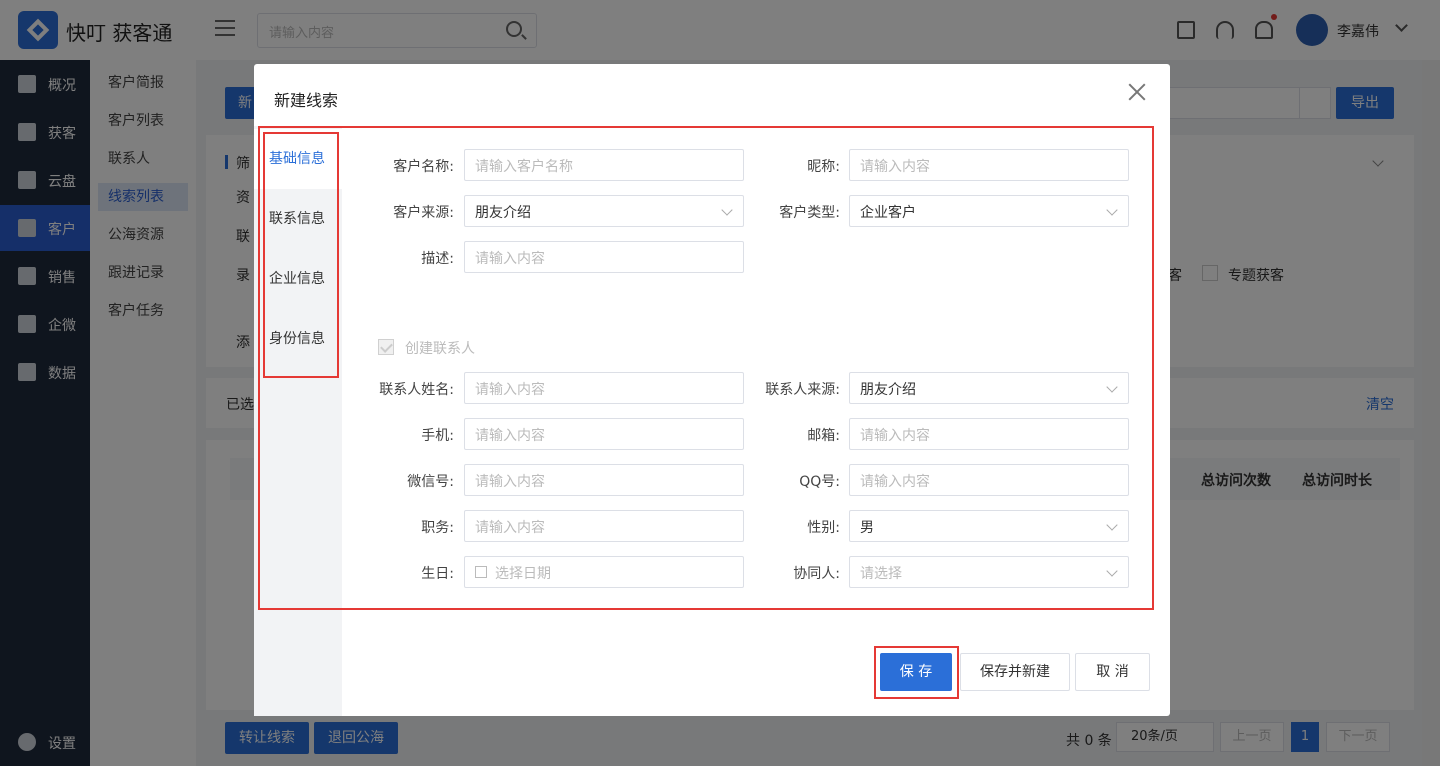  I want to click on save-and-new-button: 保存并新建, so click(1015, 672).